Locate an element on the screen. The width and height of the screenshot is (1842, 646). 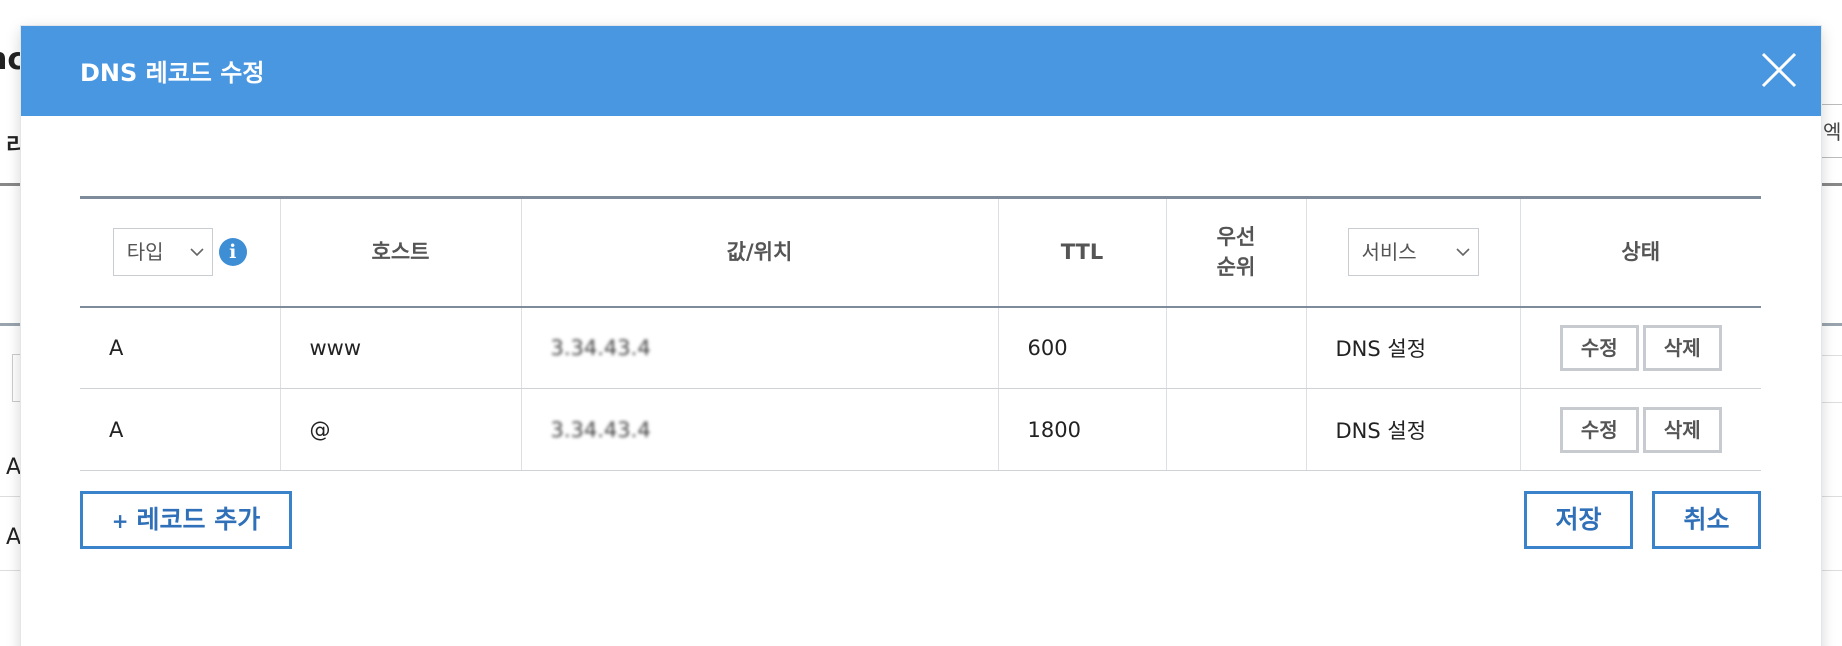
modal-header: DNS 레코드 수정 is located at coordinates (921, 71).